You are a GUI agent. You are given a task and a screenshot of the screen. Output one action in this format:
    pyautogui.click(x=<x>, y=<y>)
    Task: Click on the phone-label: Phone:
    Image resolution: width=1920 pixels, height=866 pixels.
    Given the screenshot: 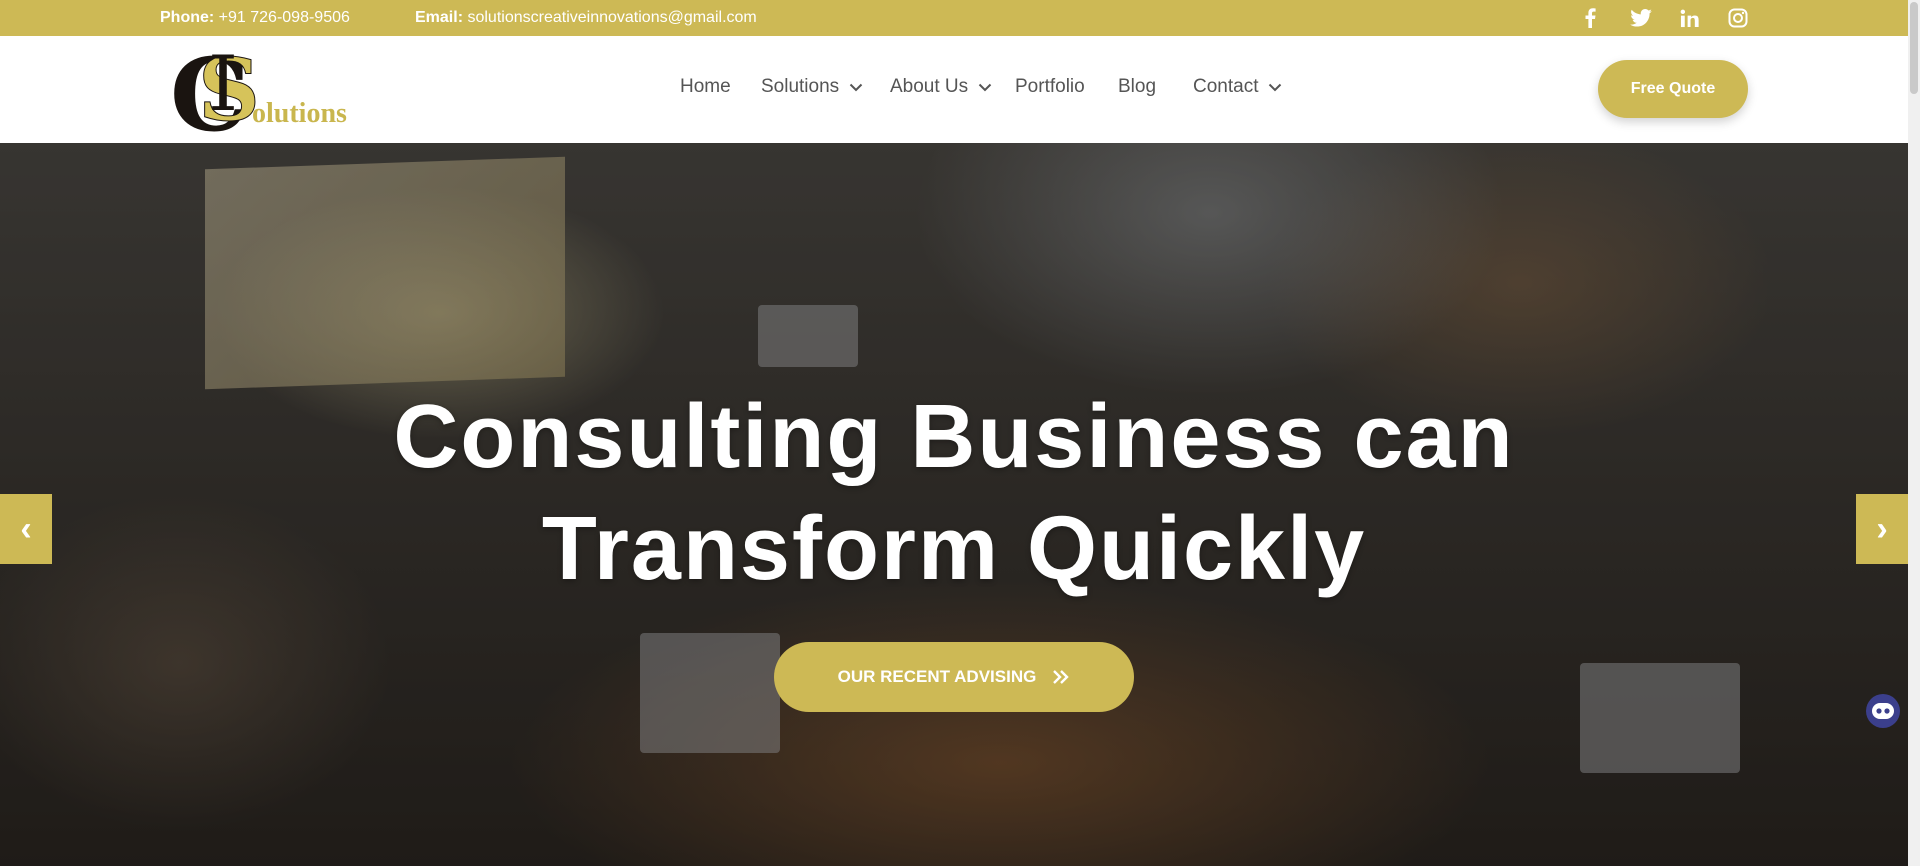 What is the action you would take?
    pyautogui.click(x=187, y=17)
    